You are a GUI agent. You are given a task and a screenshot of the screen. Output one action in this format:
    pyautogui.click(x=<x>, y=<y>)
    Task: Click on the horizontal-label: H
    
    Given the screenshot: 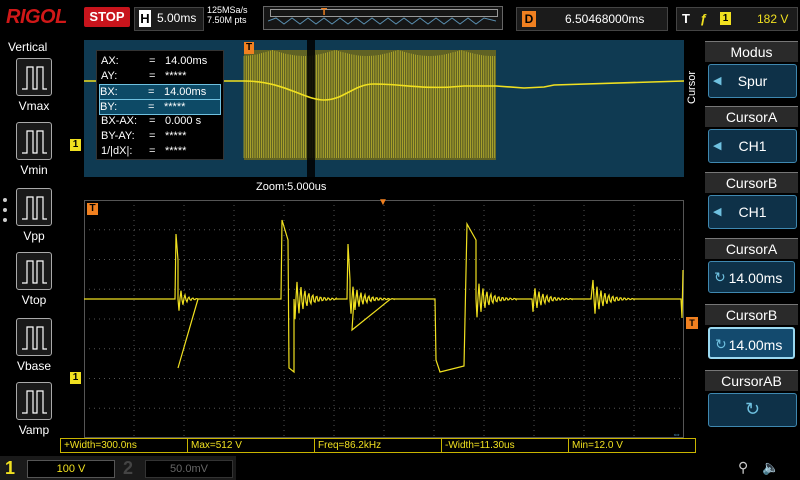 What is the action you would take?
    pyautogui.click(x=145, y=18)
    